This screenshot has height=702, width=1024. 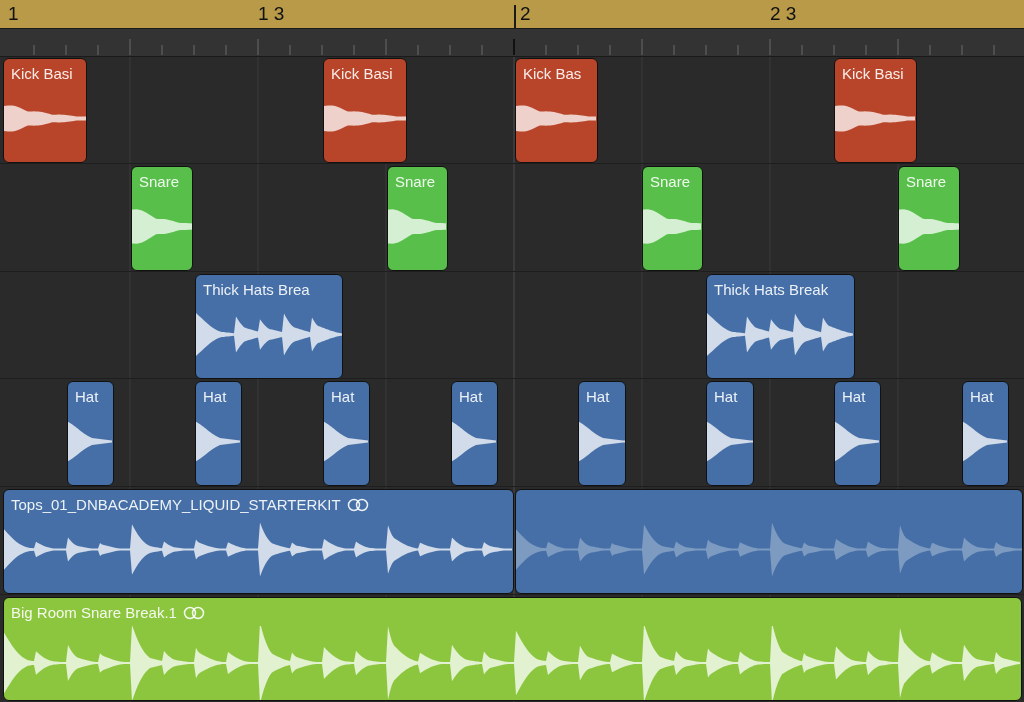 What do you see at coordinates (94, 613) in the screenshot?
I see `region-name: Big Room Snare Break.1` at bounding box center [94, 613].